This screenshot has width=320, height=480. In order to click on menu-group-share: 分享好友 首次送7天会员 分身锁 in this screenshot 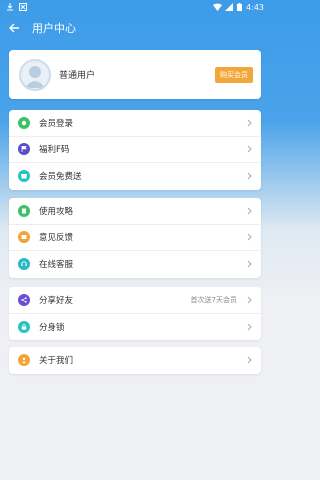, I will do `click(135, 313)`.